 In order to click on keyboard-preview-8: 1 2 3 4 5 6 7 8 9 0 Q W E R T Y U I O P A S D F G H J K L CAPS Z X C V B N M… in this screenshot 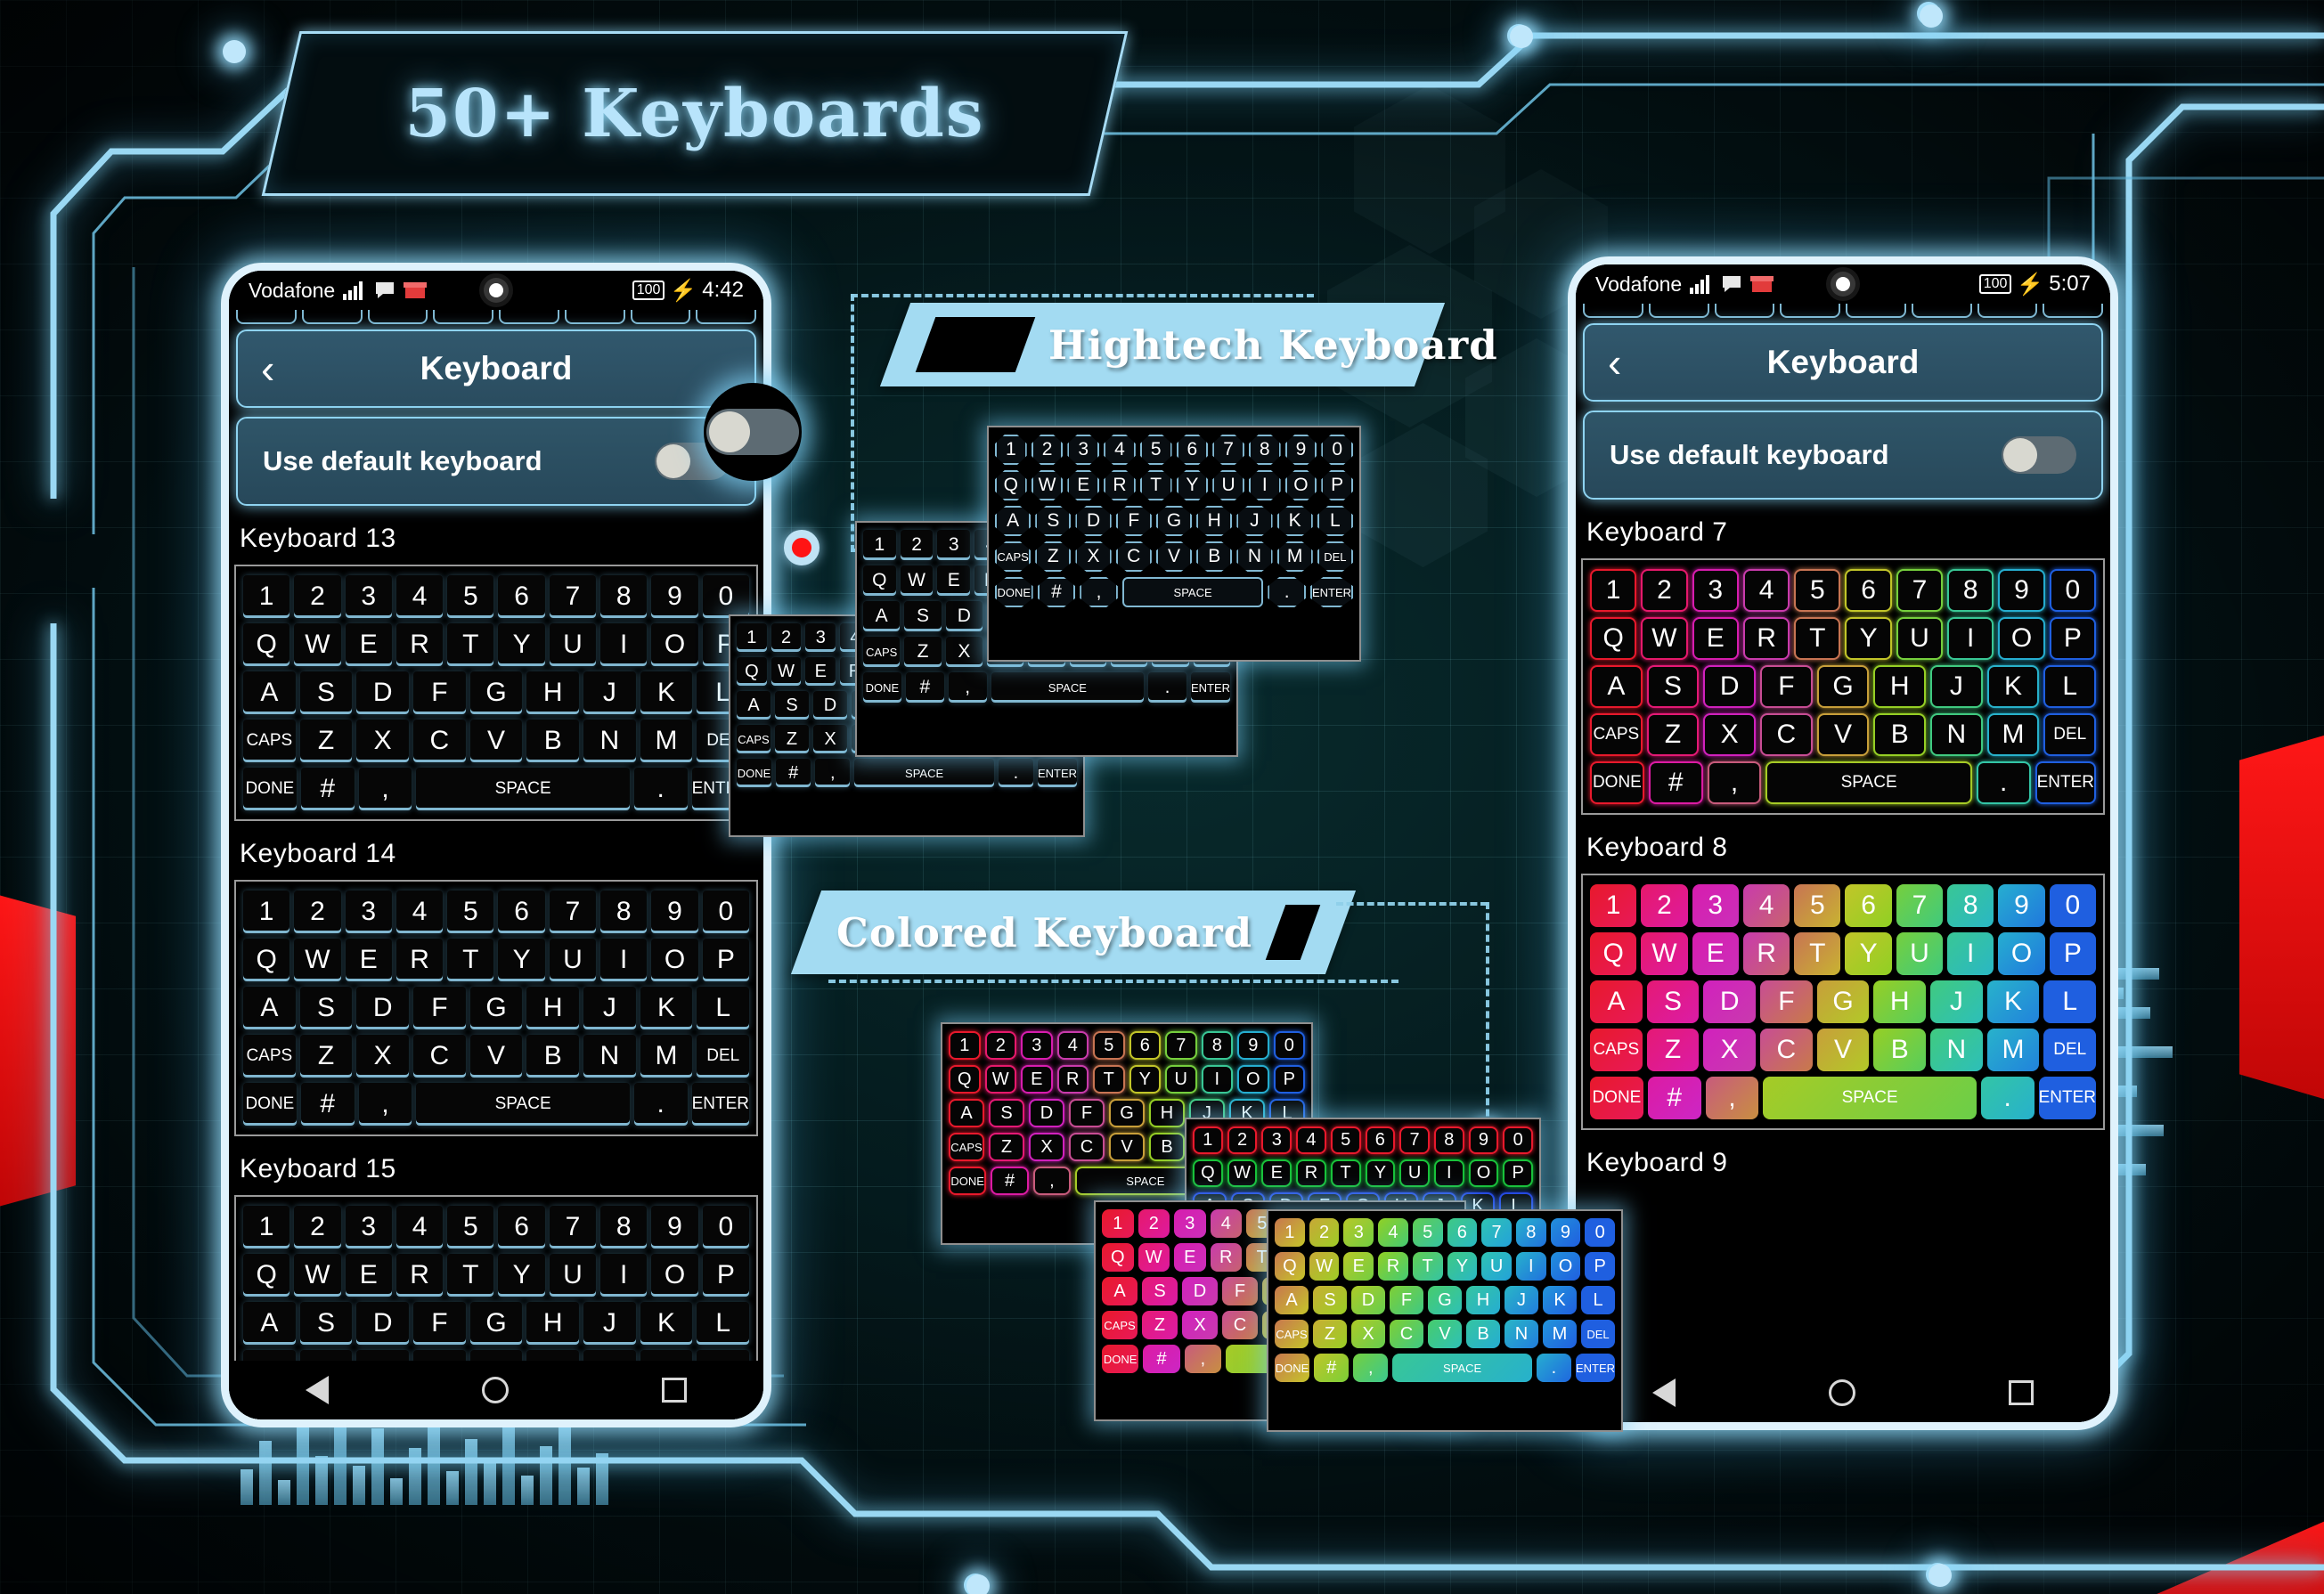, I will do `click(1843, 1002)`.